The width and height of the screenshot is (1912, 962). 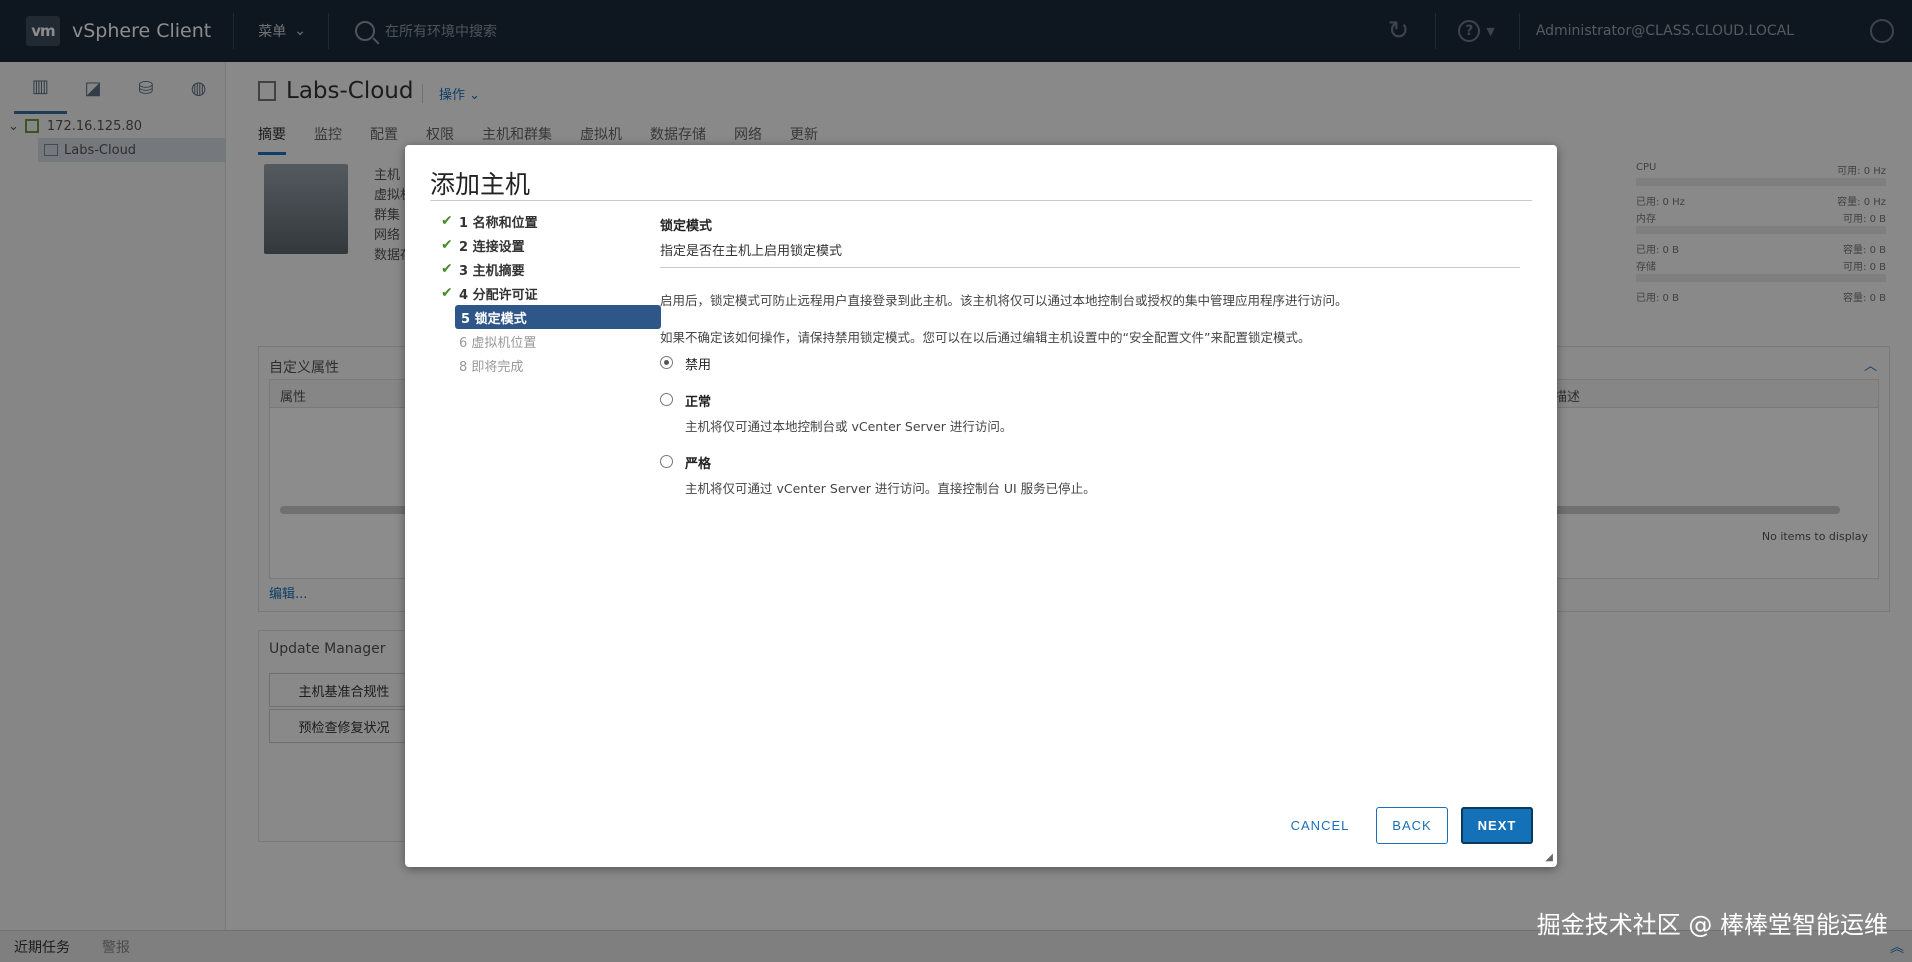 I want to click on next-button: NEXT, so click(x=1497, y=825).